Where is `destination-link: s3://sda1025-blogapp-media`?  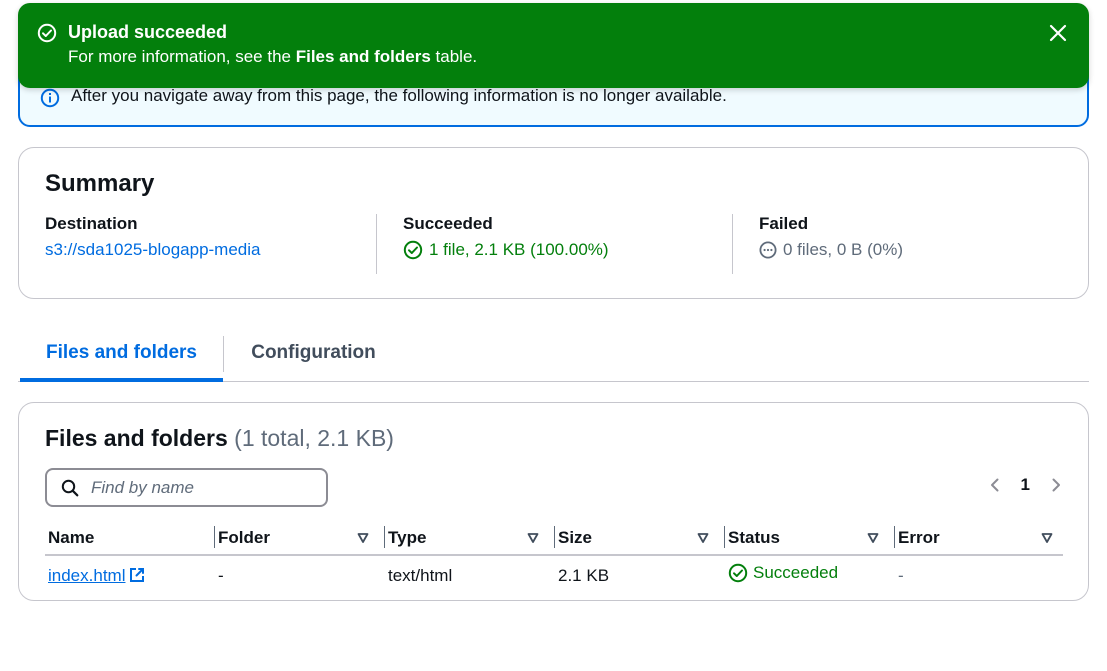 destination-link: s3://sda1025-blogapp-media is located at coordinates (152, 250).